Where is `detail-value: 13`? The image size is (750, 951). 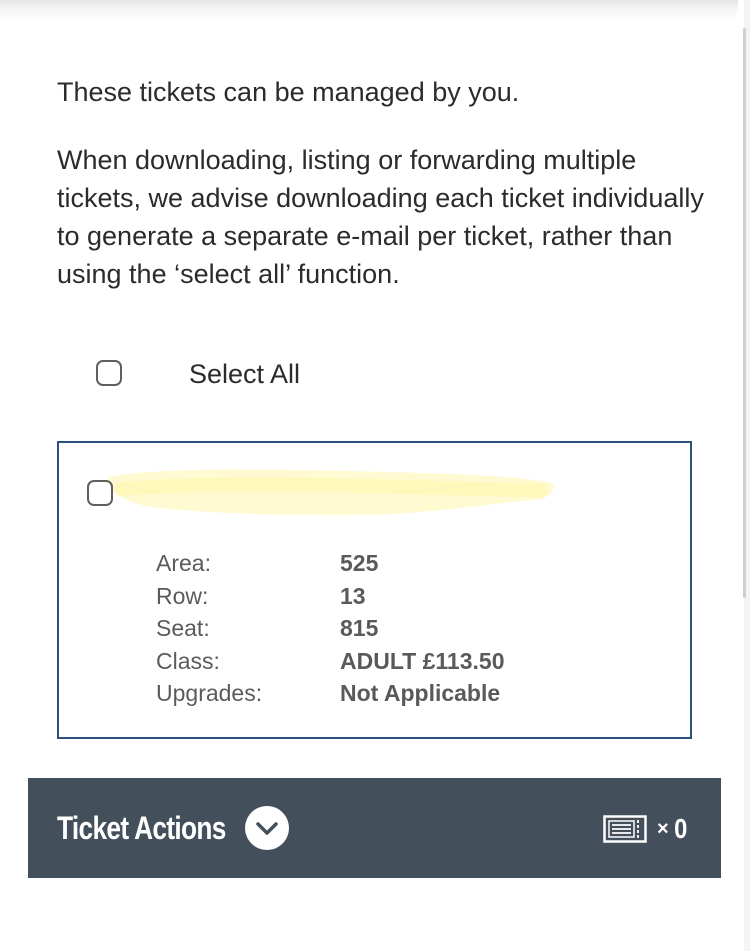 detail-value: 13 is located at coordinates (353, 595).